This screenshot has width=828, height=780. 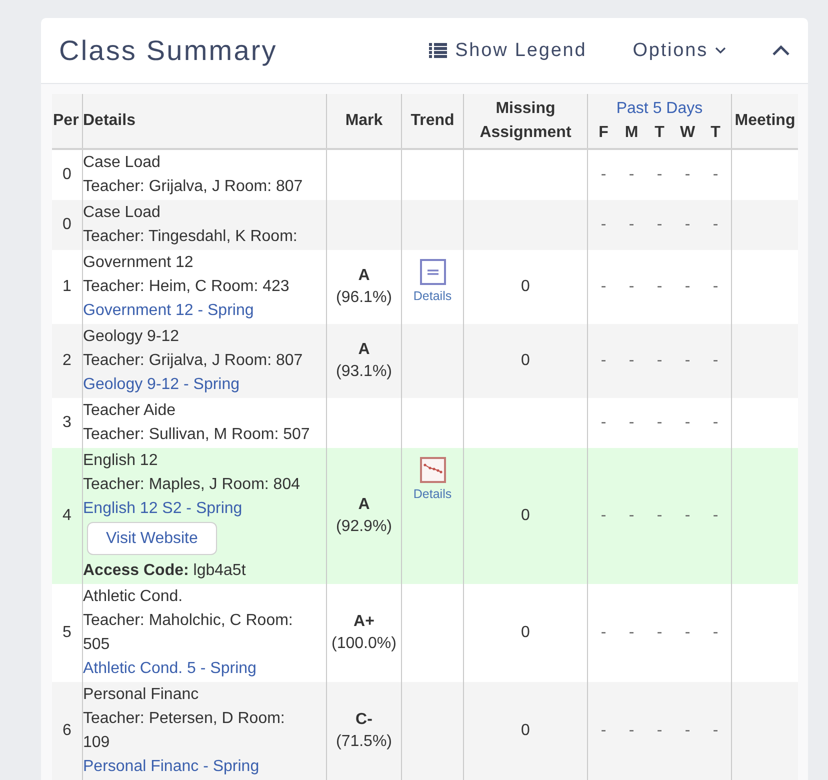 What do you see at coordinates (66, 121) in the screenshot?
I see `column-header: Per` at bounding box center [66, 121].